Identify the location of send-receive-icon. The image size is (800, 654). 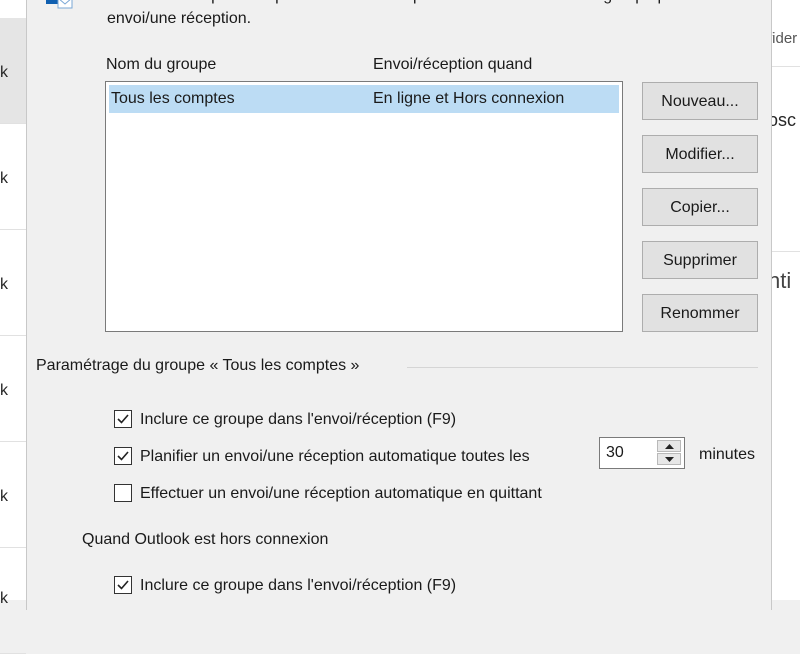
(59, 5).